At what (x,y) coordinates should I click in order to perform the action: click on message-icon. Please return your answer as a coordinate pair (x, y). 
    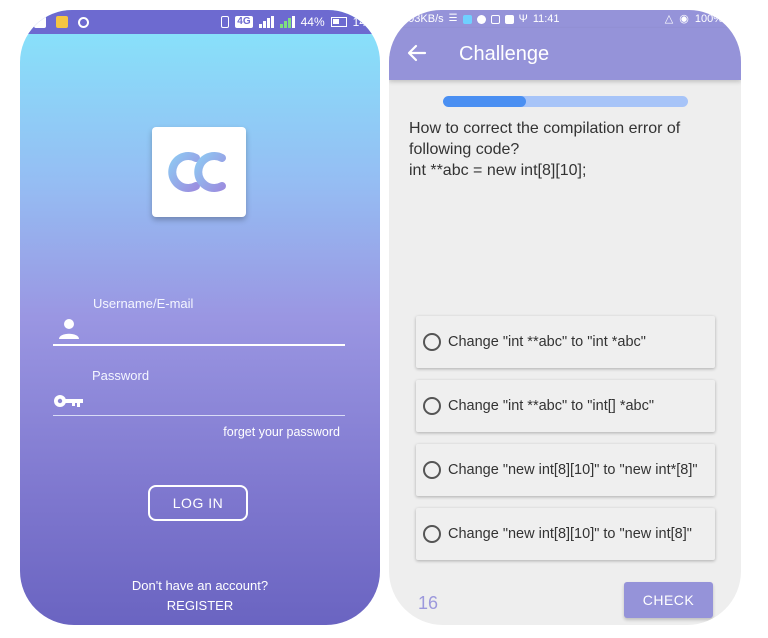
    Looking at the image, I should click on (467, 19).